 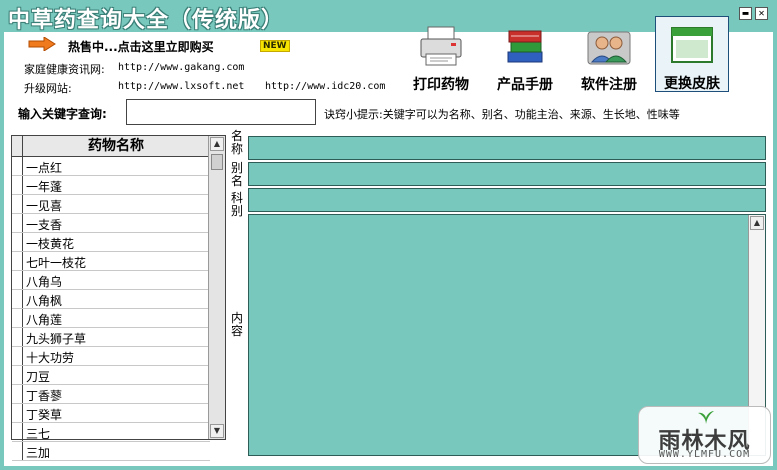 What do you see at coordinates (111, 242) in the screenshot?
I see `list-item: 一枝黄花` at bounding box center [111, 242].